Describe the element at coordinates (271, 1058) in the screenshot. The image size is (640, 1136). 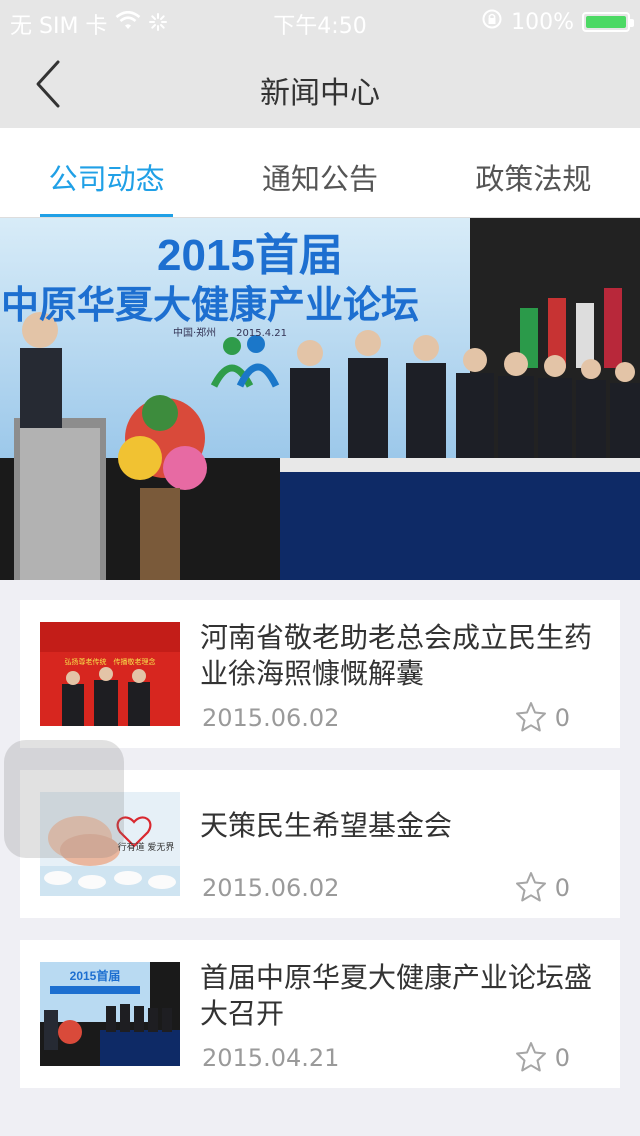
I see `news-date: 2015.04.21` at that location.